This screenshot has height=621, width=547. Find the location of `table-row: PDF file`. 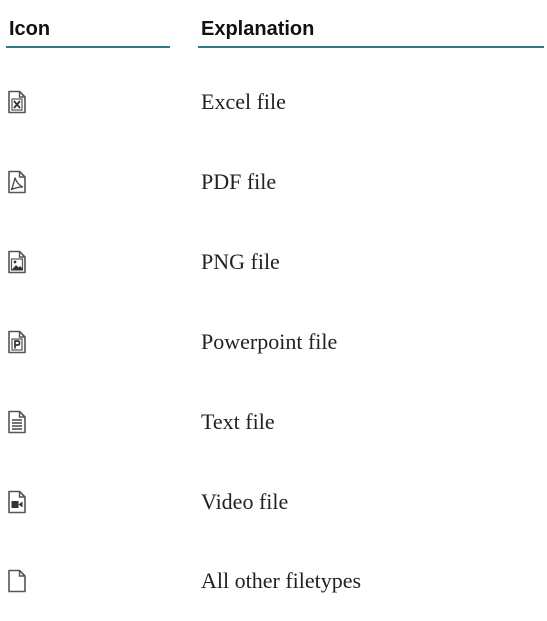

table-row: PDF file is located at coordinates (273, 182).